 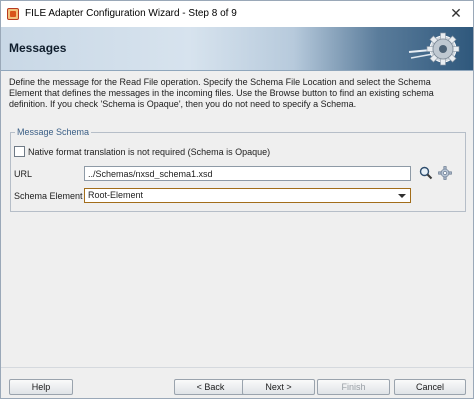 I want to click on cancel-button: Cancel, so click(x=430, y=387).